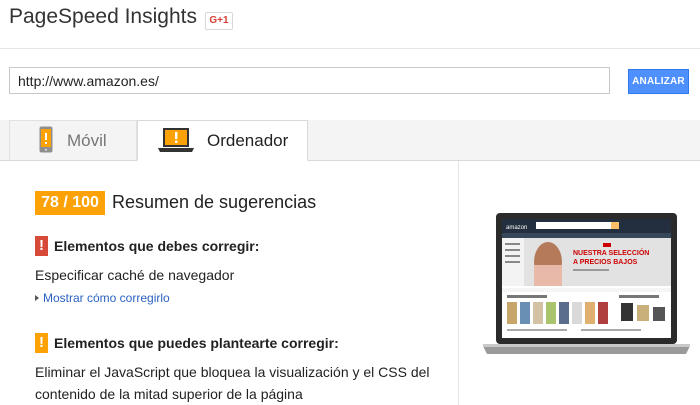  What do you see at coordinates (37, 297) in the screenshot?
I see `triangle-right-icon` at bounding box center [37, 297].